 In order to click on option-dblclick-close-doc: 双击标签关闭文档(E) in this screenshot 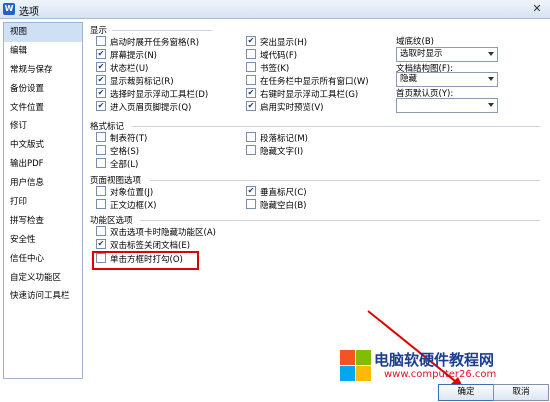, I will do `click(143, 245)`.